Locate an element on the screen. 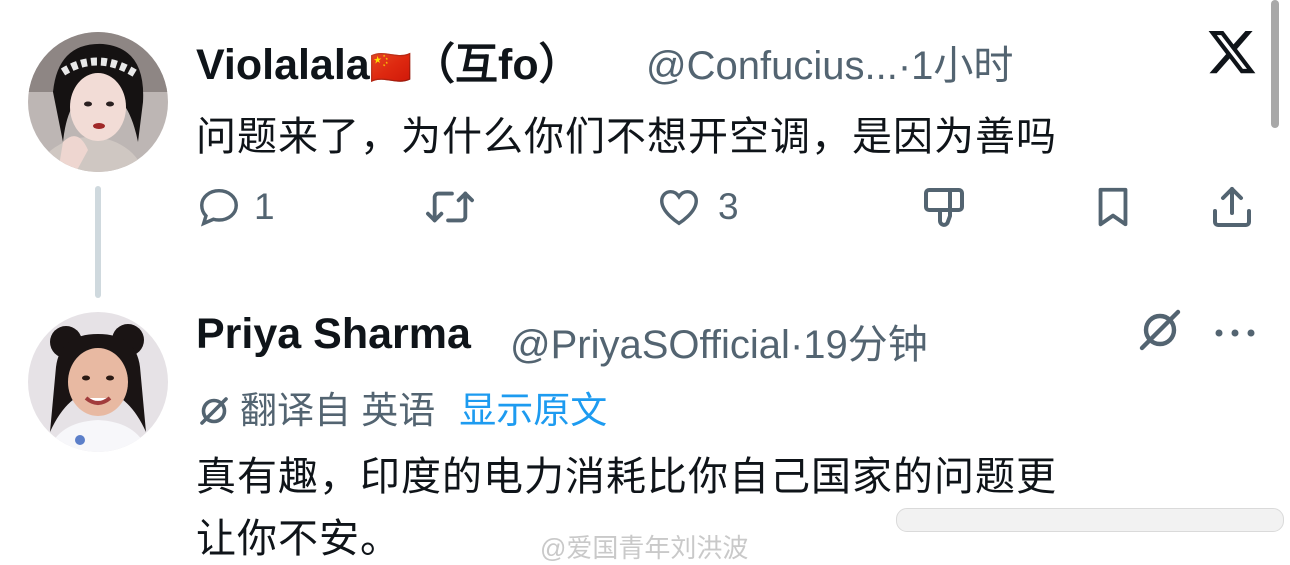  dislike-button is located at coordinates (944, 208).